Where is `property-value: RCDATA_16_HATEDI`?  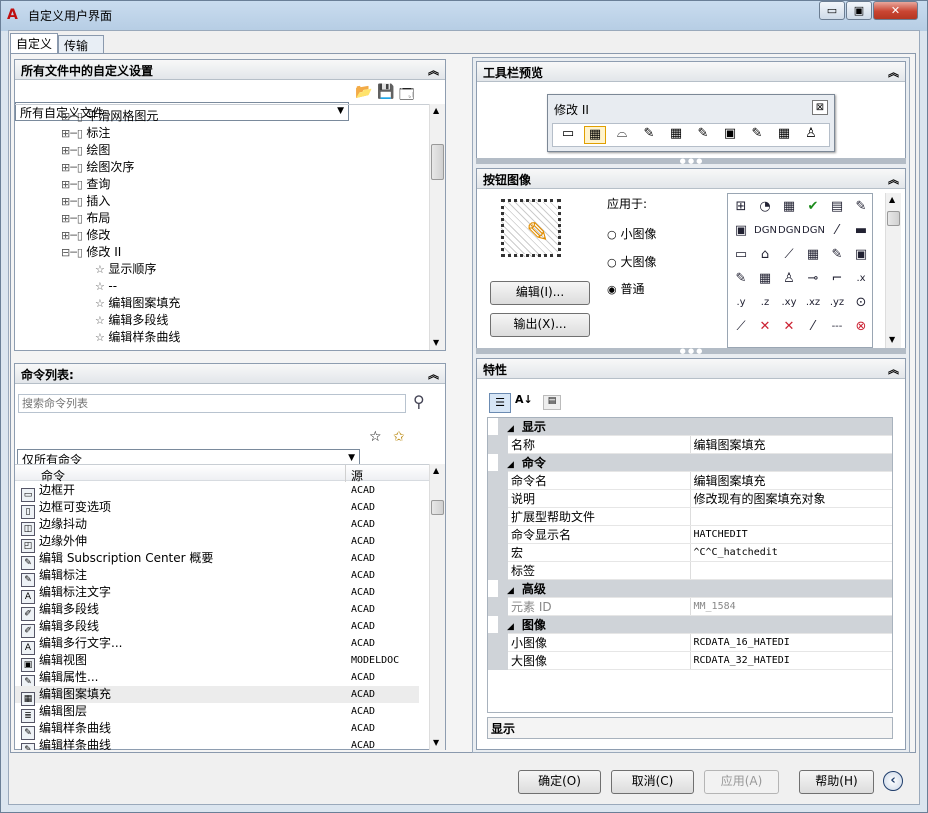 property-value: RCDATA_16_HATEDI is located at coordinates (791, 642).